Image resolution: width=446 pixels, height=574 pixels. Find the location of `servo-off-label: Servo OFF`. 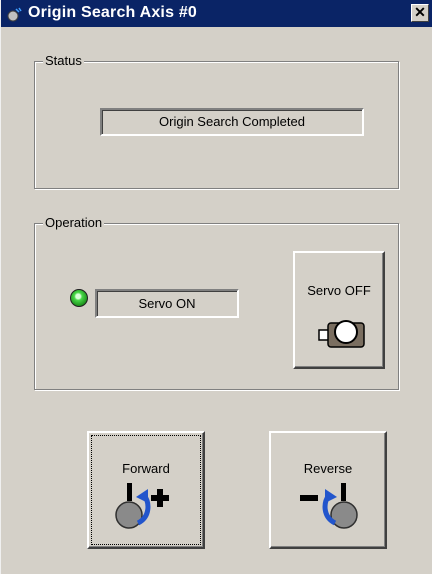

servo-off-label: Servo OFF is located at coordinates (339, 290).